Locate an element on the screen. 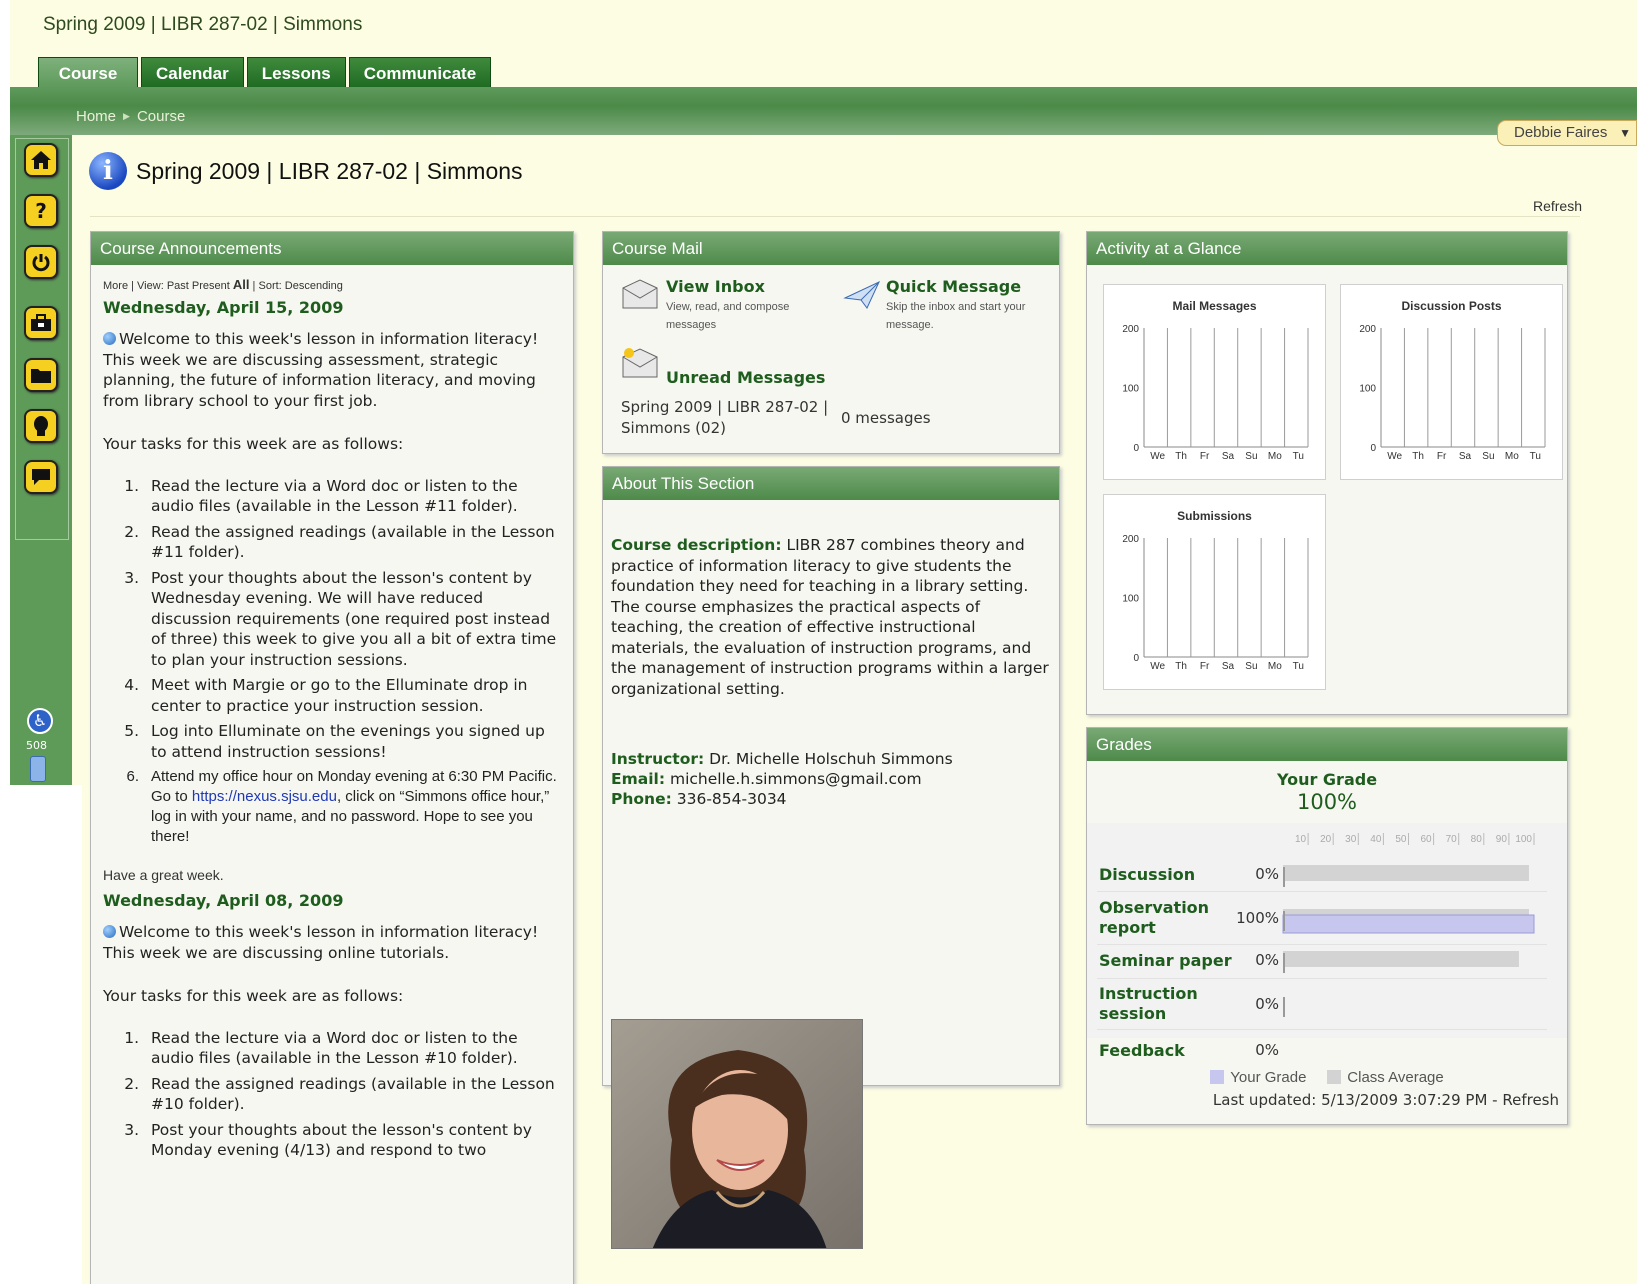 Image resolution: width=1637 pixels, height=1284 pixels. info-icon: i is located at coordinates (108, 171).